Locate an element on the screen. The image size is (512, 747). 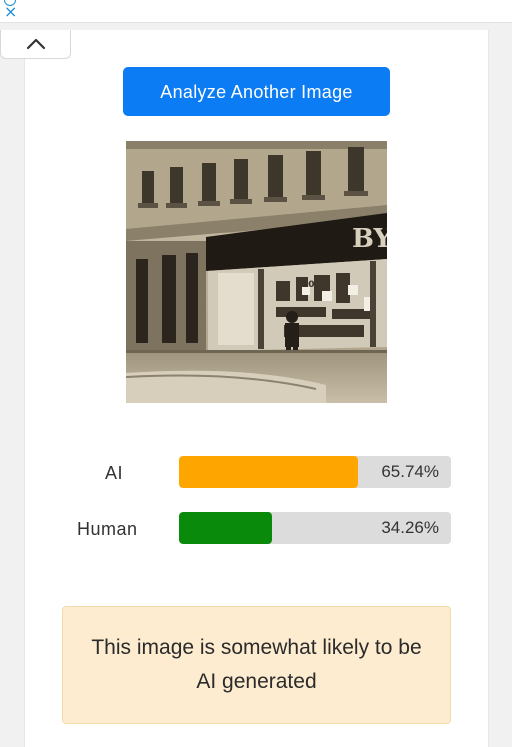
ai-score-fill is located at coordinates (268, 472).